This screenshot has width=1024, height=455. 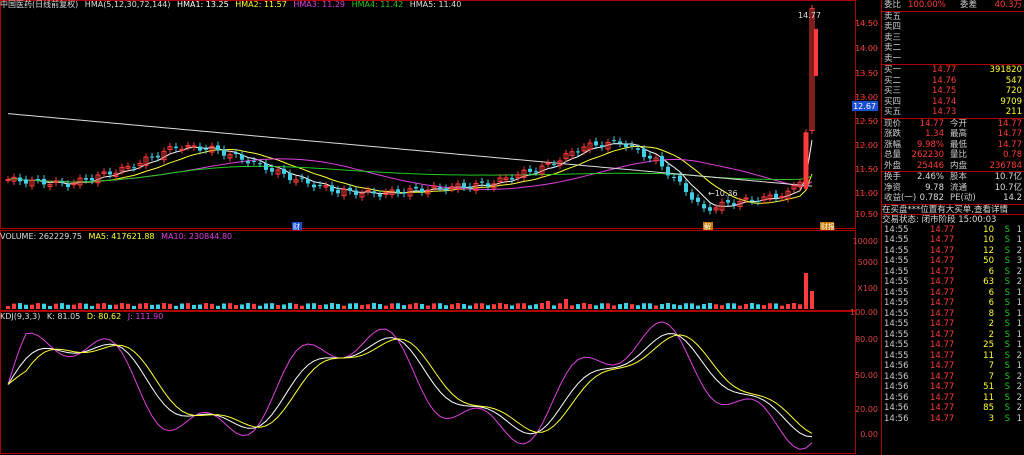 What do you see at coordinates (893, 27) in the screenshot?
I see `sell-label: 卖四` at bounding box center [893, 27].